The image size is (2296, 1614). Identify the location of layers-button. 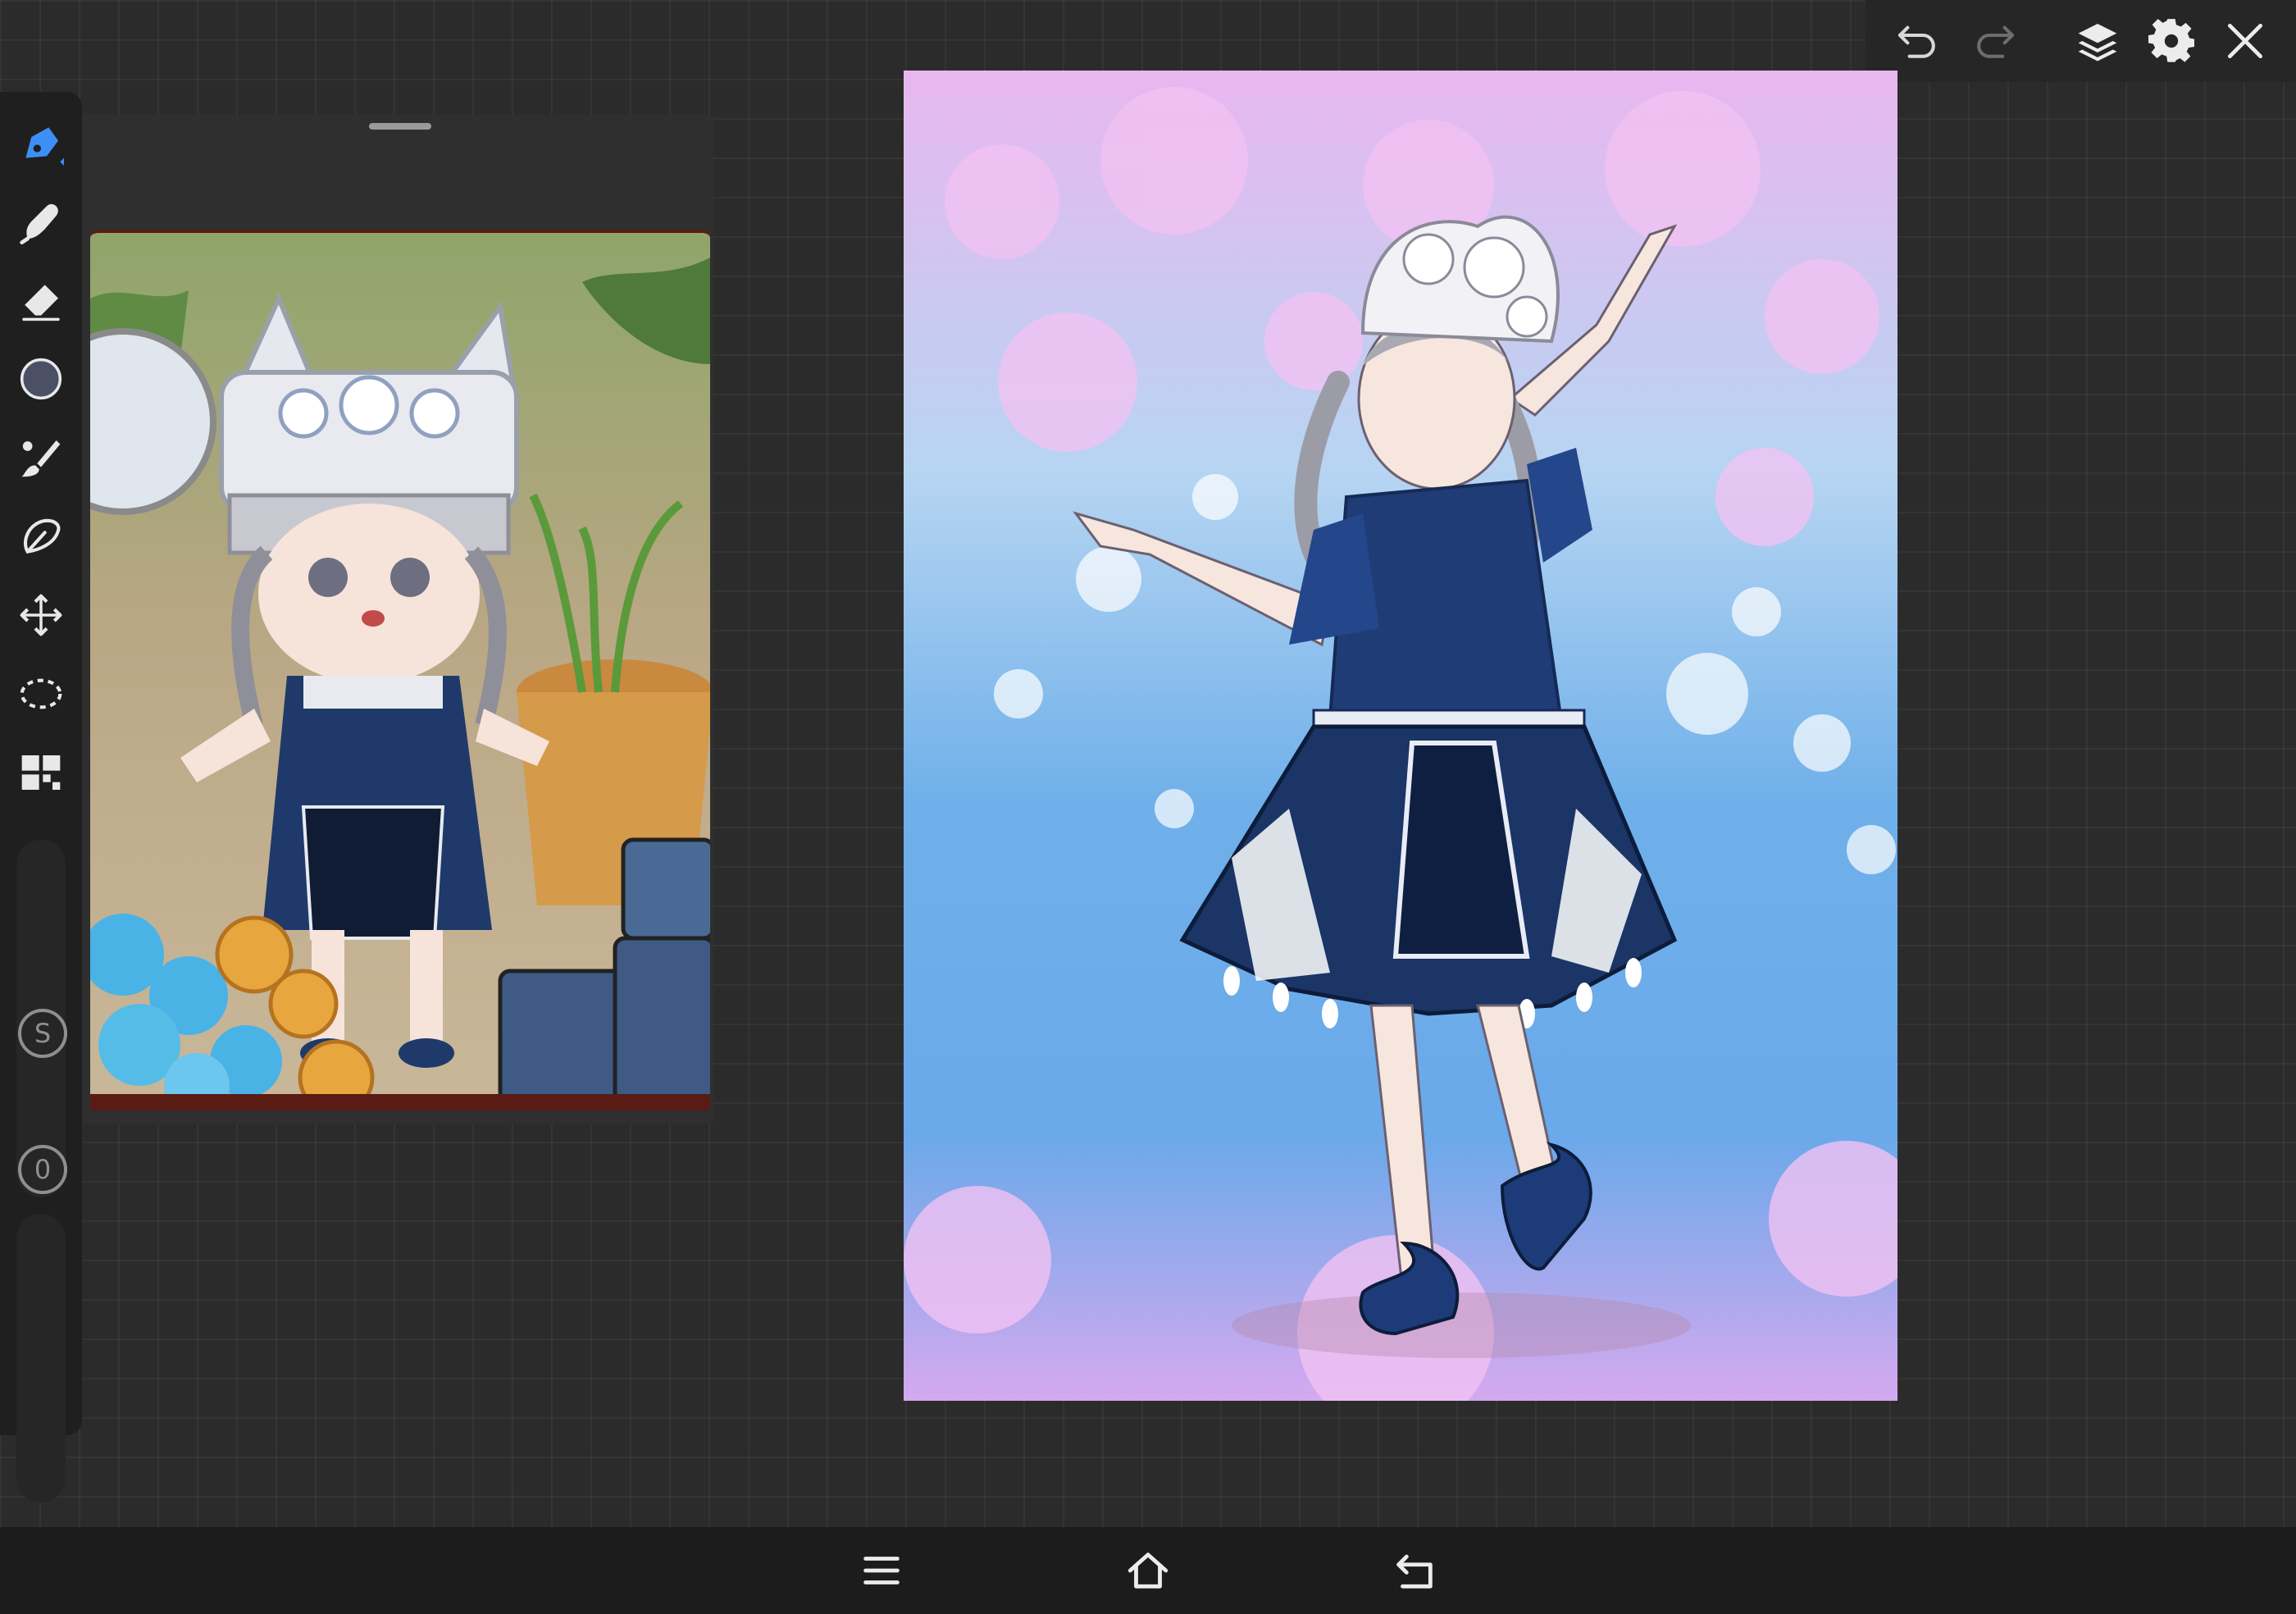
(2098, 41).